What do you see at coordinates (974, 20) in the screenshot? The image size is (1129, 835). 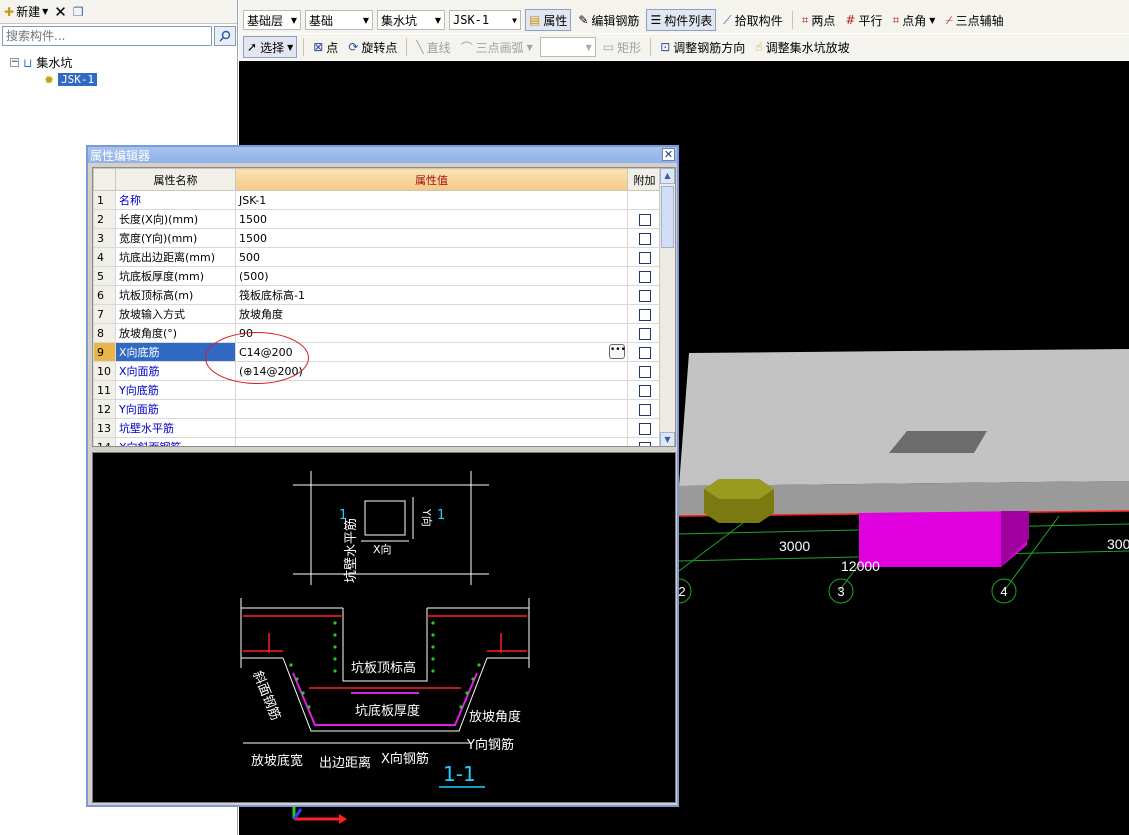 I see `three-point-axis-button: ⌿ 三点辅轴` at bounding box center [974, 20].